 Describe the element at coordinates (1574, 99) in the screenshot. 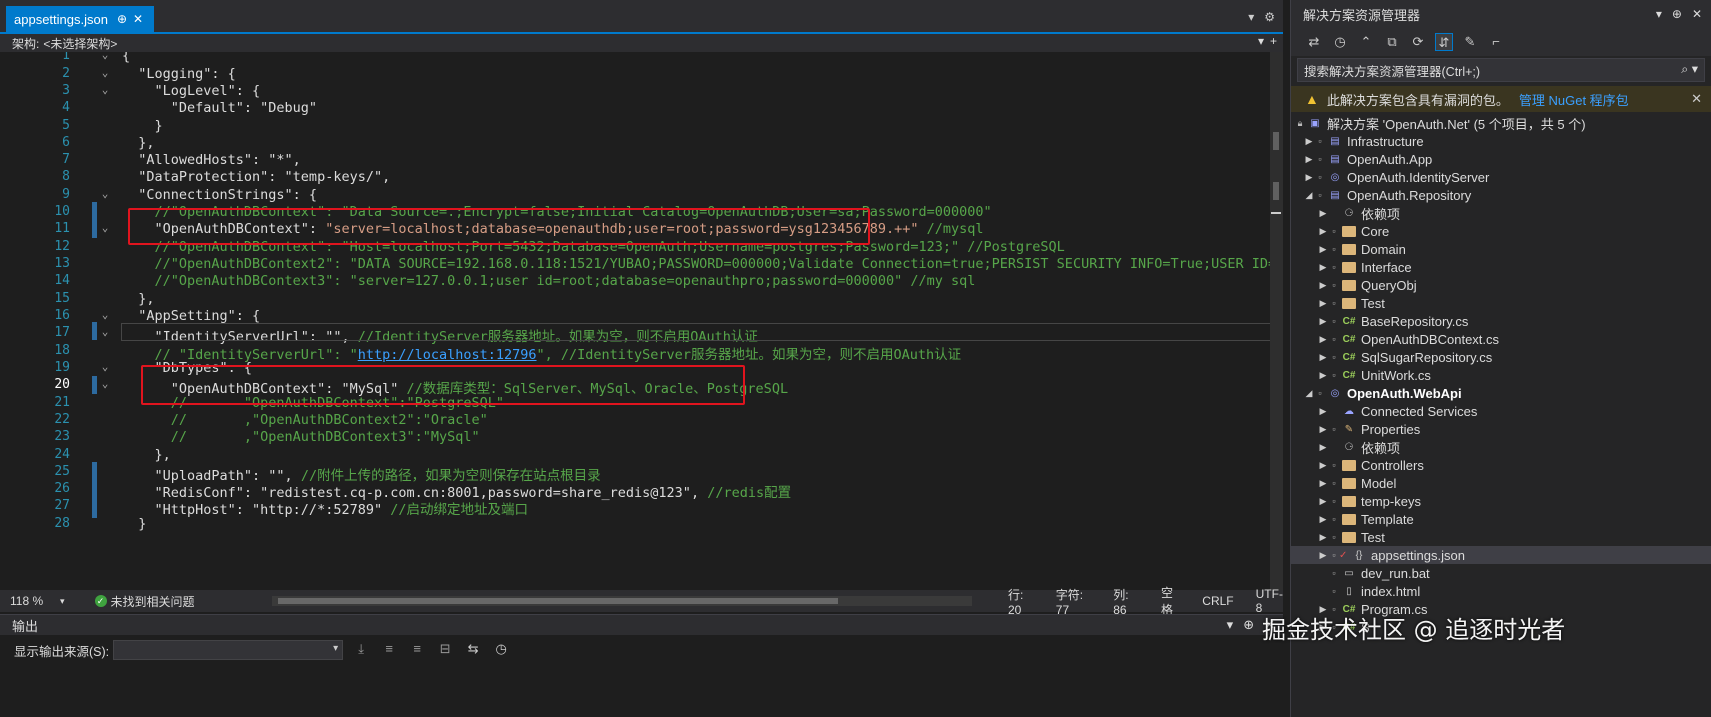

I see `manage-nuget-link: 管理 NuGet 程序包` at that location.